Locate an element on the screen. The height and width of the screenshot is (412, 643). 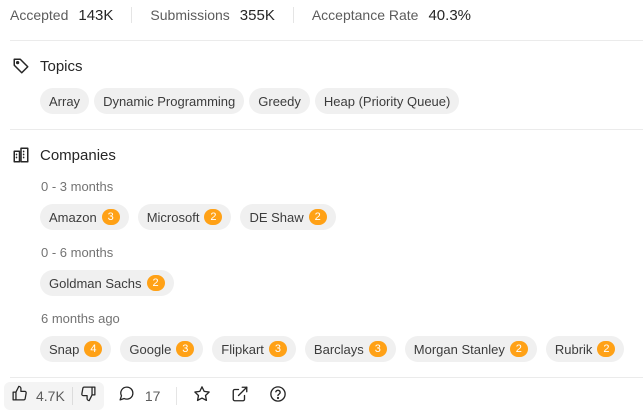
stat-label: Accepted is located at coordinates (39, 14).